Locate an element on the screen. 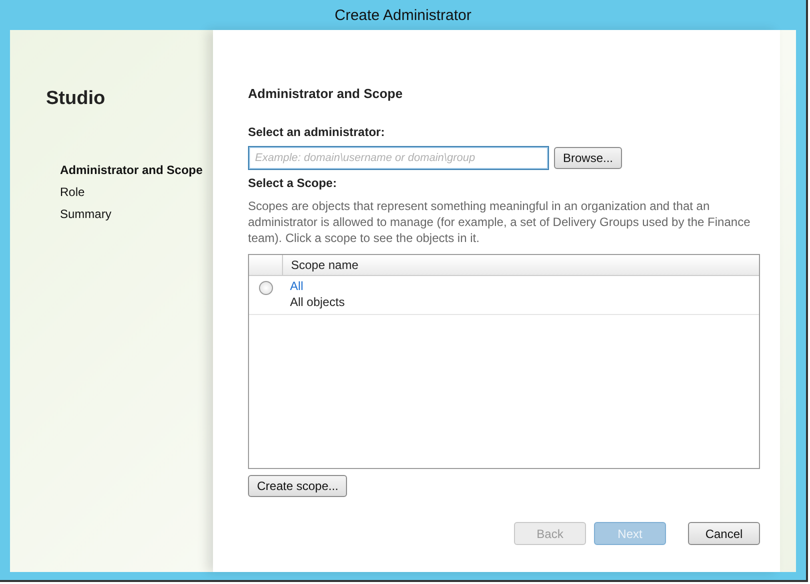 The width and height of the screenshot is (810, 584). wizard-step: Role is located at coordinates (136, 192).